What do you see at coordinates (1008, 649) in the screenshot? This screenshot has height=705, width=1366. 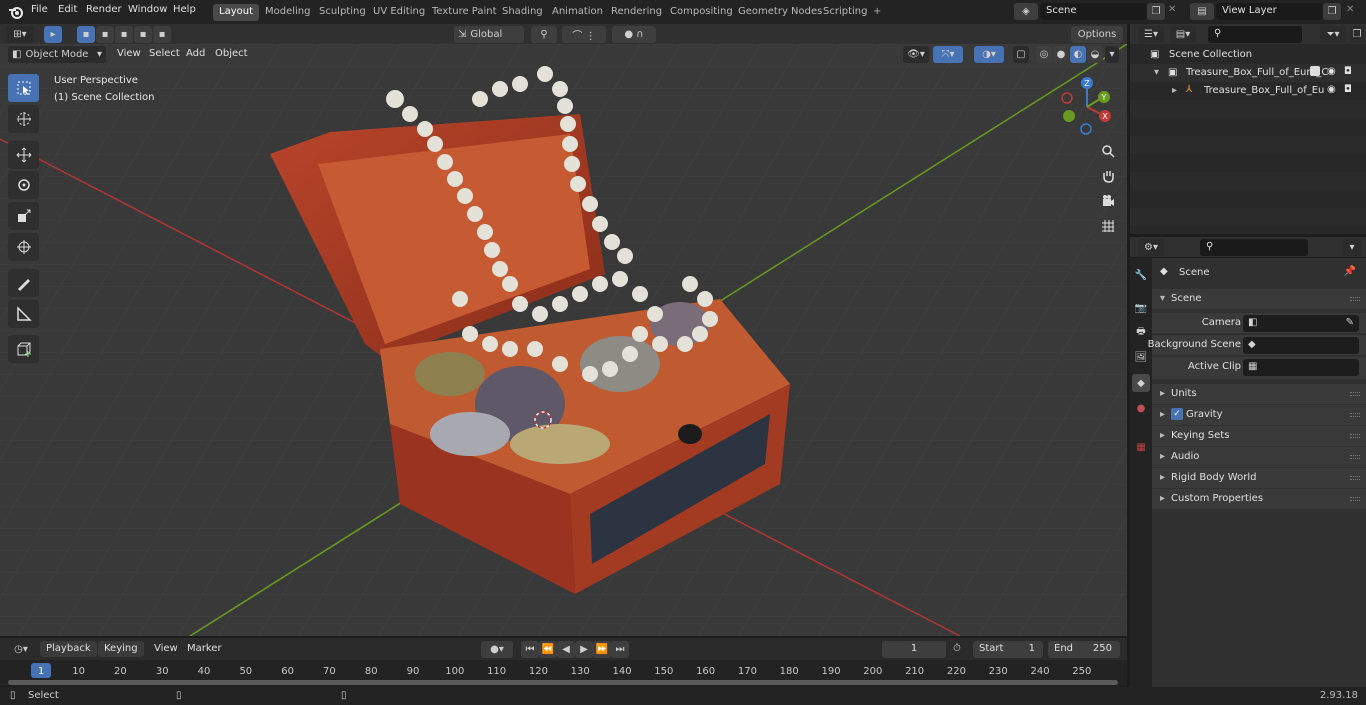 I see `frame-start-field: Start 1` at bounding box center [1008, 649].